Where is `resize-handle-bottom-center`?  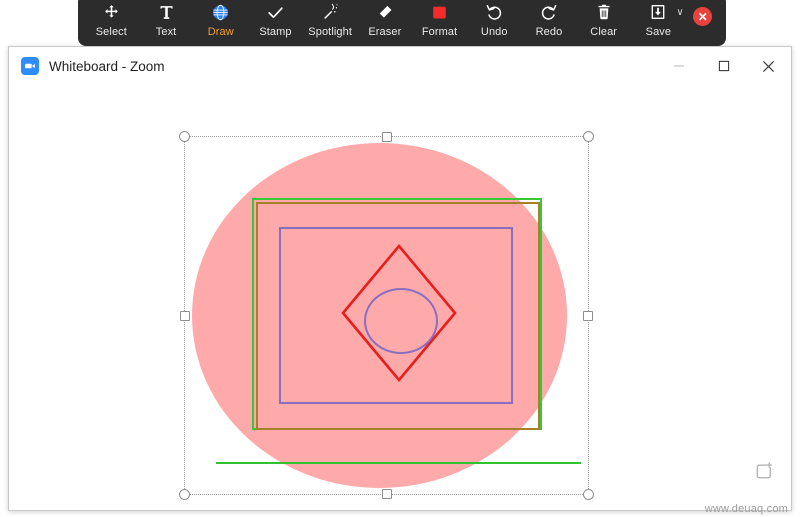
resize-handle-bottom-center is located at coordinates (386, 494).